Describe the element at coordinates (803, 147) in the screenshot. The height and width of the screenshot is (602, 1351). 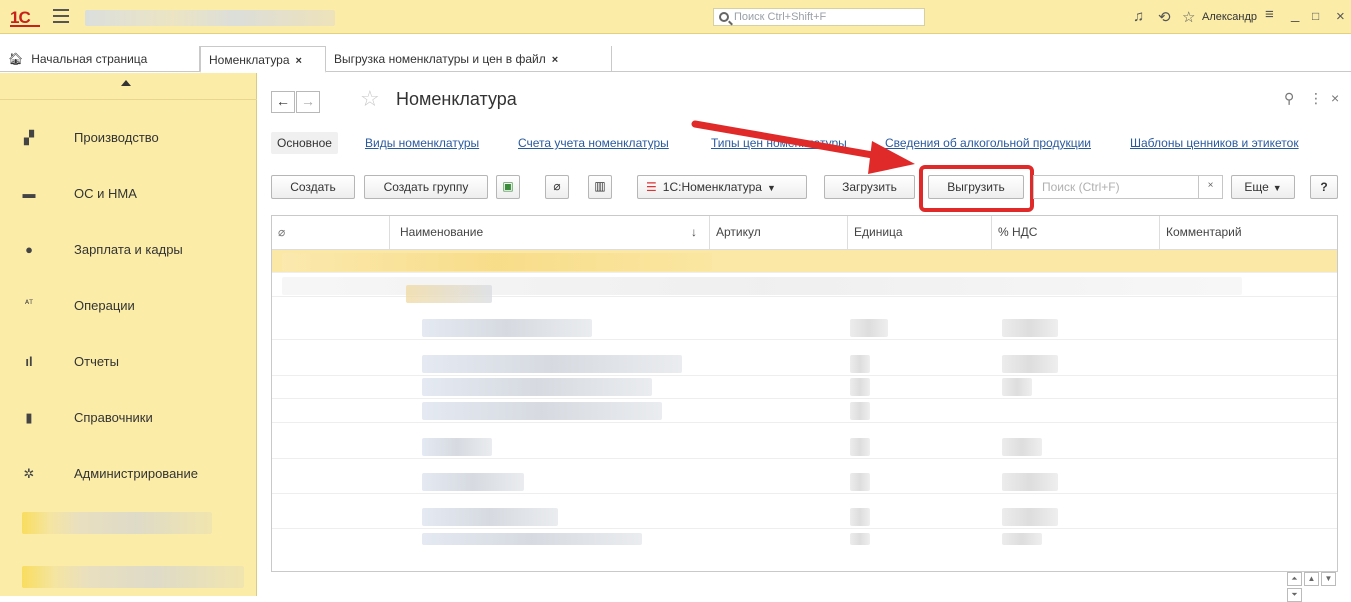
I see `annotation-arrow` at that location.